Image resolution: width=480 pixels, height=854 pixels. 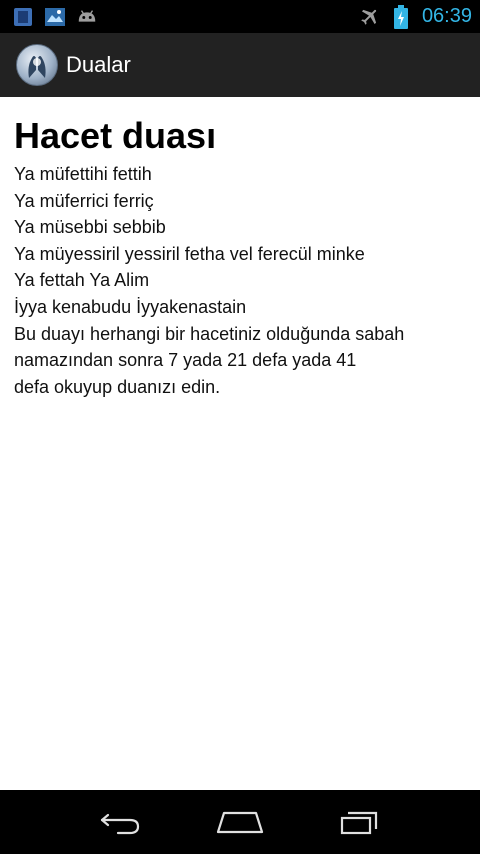 What do you see at coordinates (83, 174) in the screenshot?
I see `prayer-line-1: Ya müfettihi fettih` at bounding box center [83, 174].